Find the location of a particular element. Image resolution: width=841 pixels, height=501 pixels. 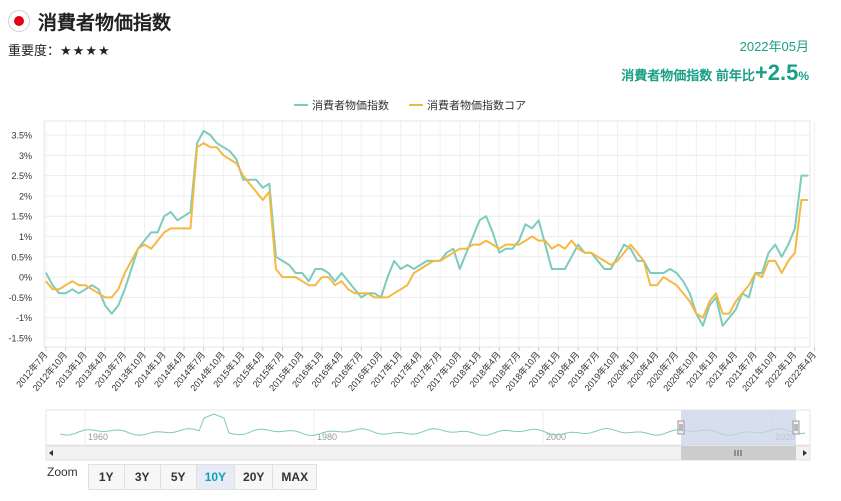

y-tick-label: 1% is located at coordinates (25, 237).